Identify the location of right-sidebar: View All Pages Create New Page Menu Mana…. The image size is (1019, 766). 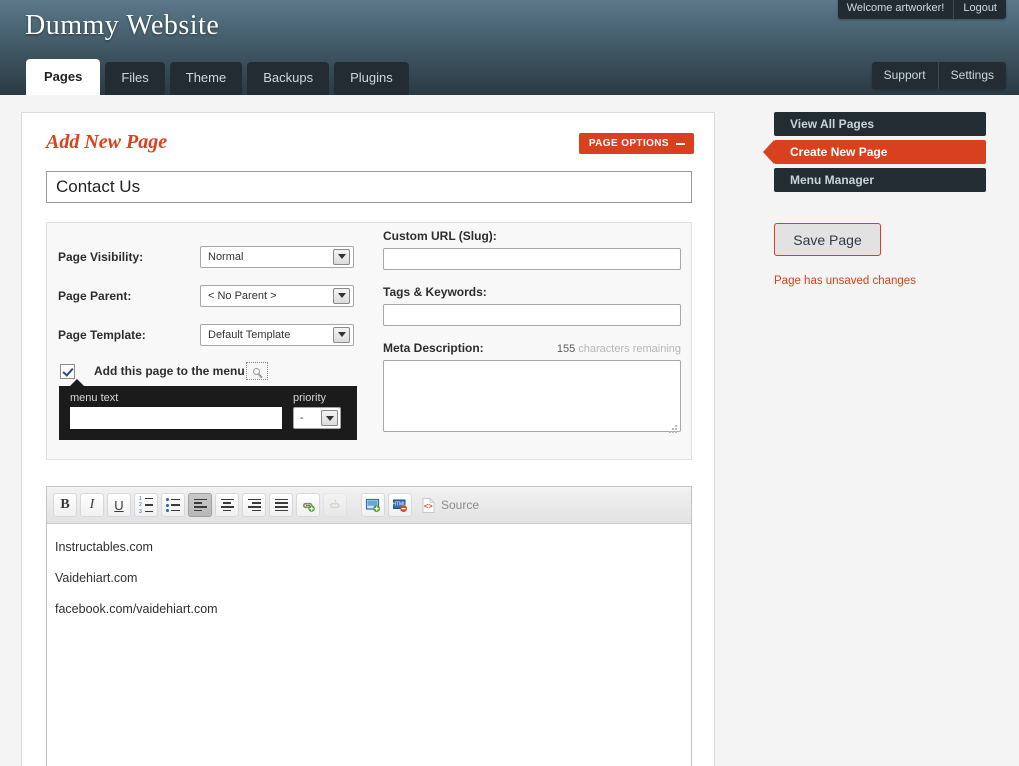
(874, 199).